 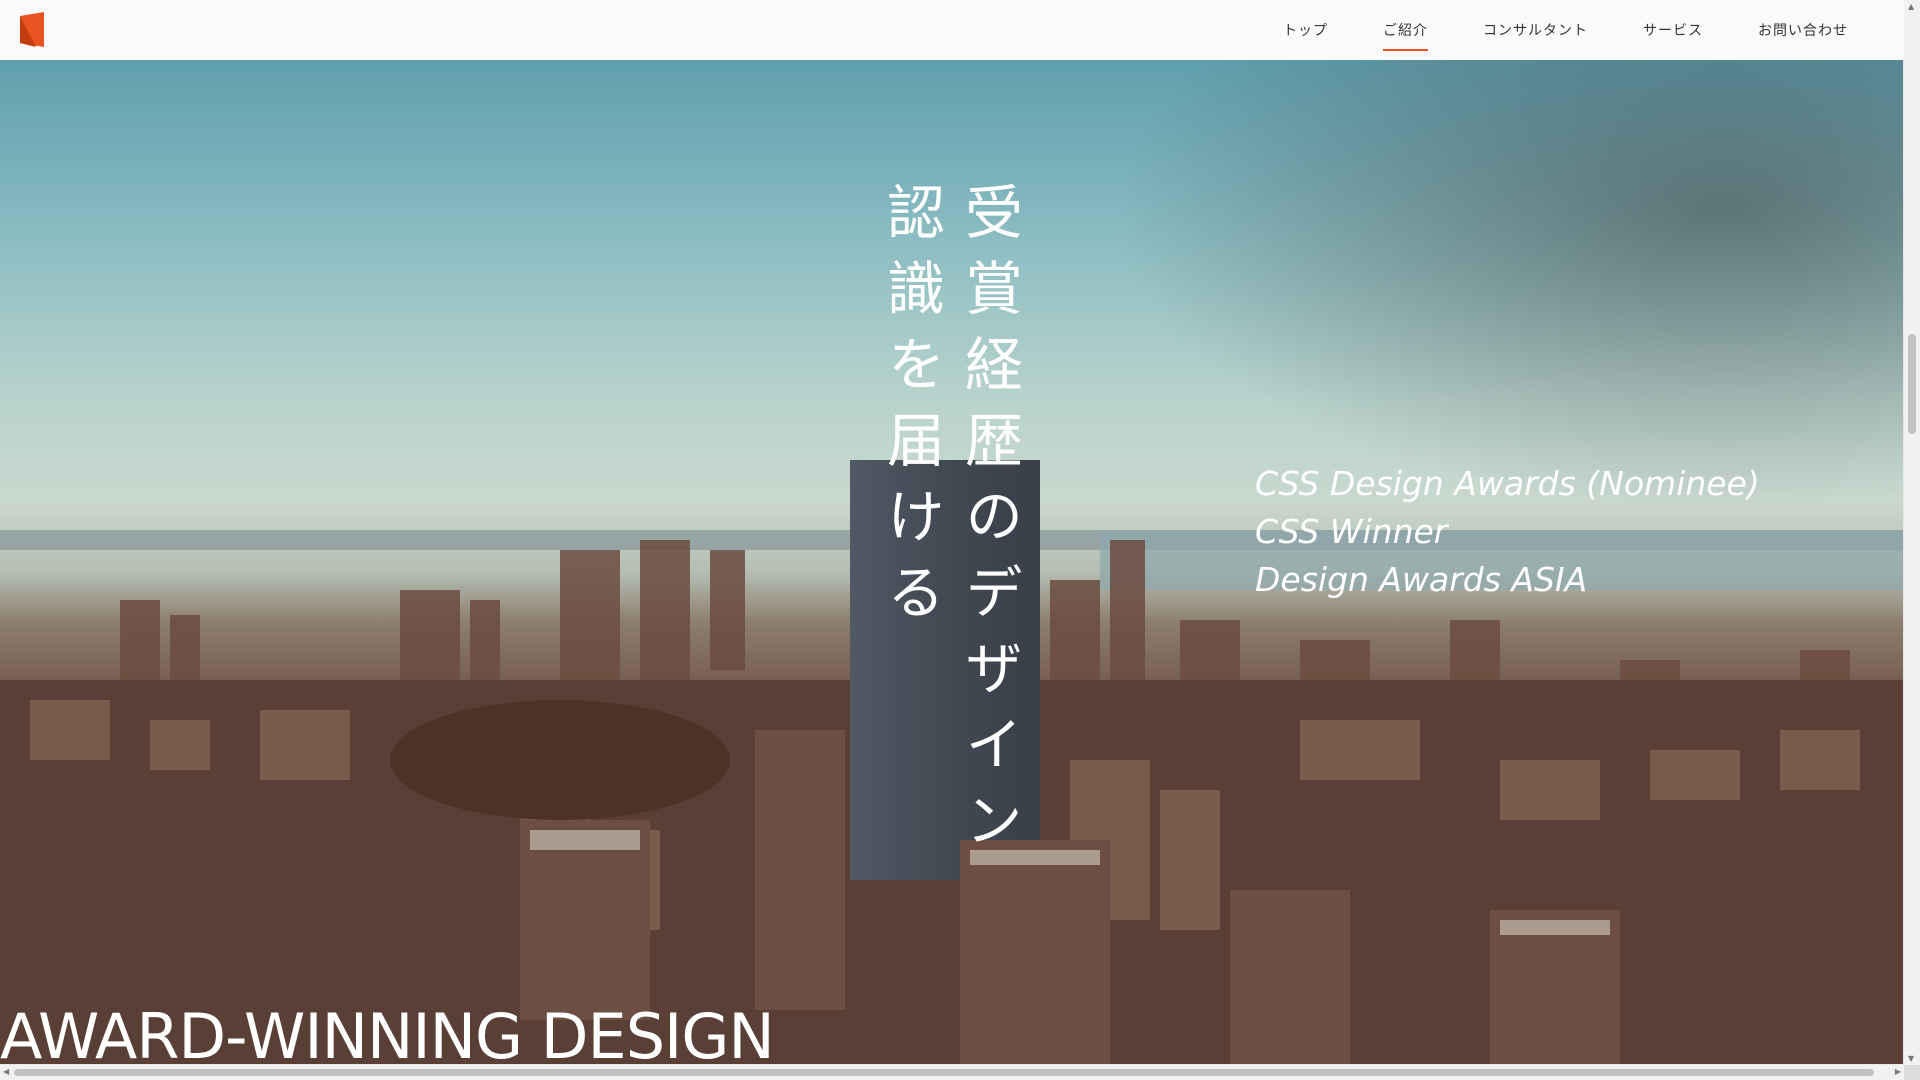 I want to click on scroll-right-icon: ▶, so click(x=1898, y=1071).